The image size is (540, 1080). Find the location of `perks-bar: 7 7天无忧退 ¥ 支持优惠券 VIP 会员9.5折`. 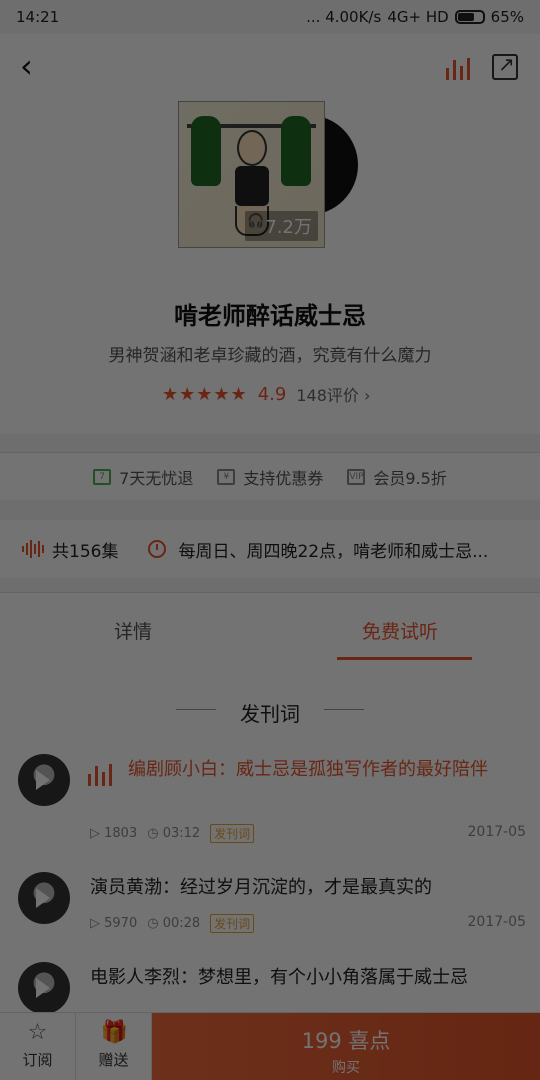

perks-bar: 7 7天无忧退 ¥ 支持优惠券 VIP 会员9.5折 is located at coordinates (270, 476).